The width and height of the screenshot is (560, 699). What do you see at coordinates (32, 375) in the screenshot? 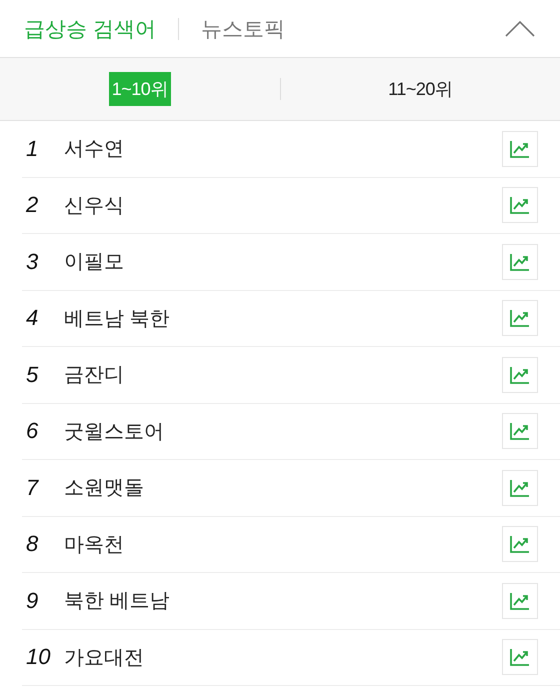
I see `rank-number: 5` at bounding box center [32, 375].